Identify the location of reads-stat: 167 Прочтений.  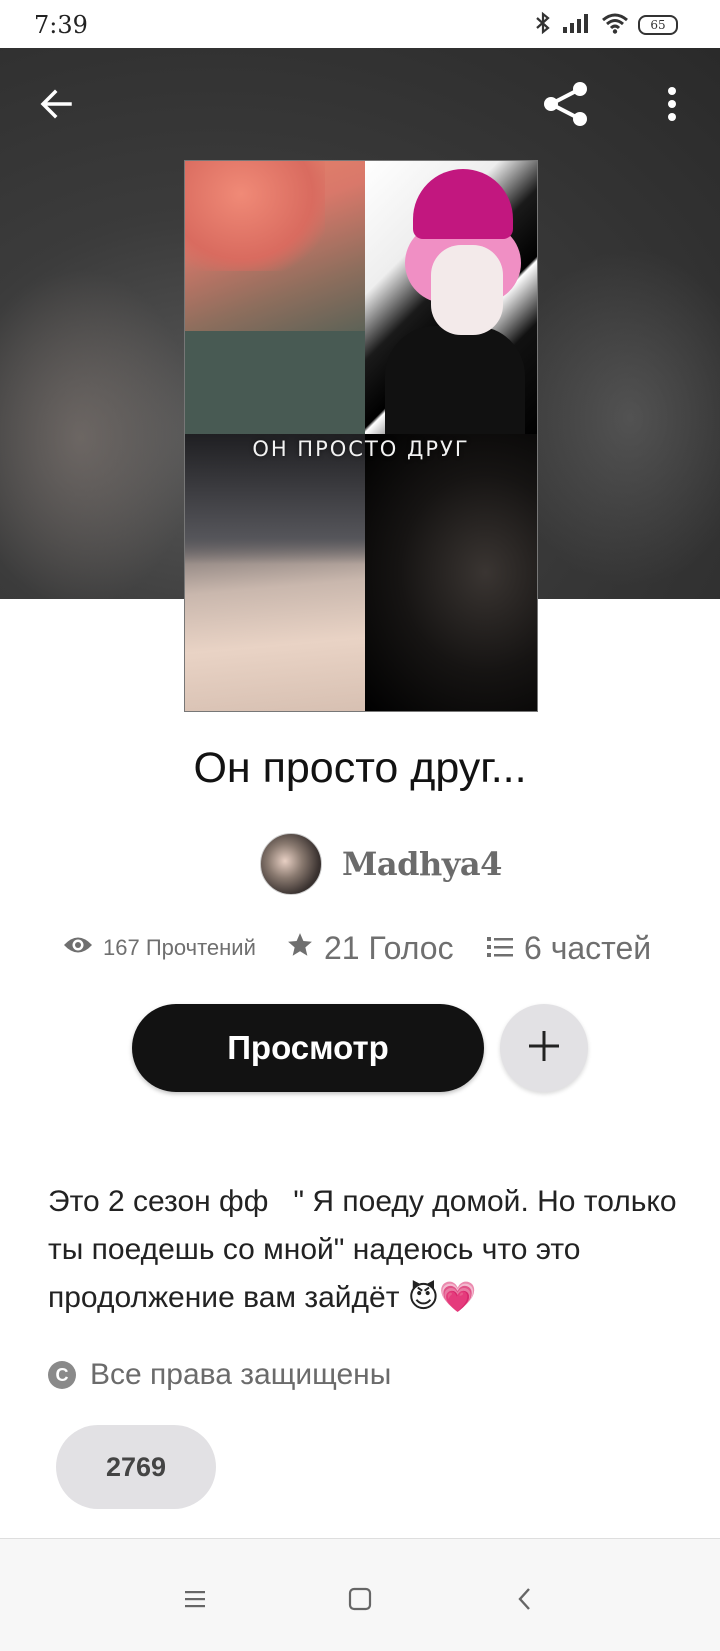
(159, 948).